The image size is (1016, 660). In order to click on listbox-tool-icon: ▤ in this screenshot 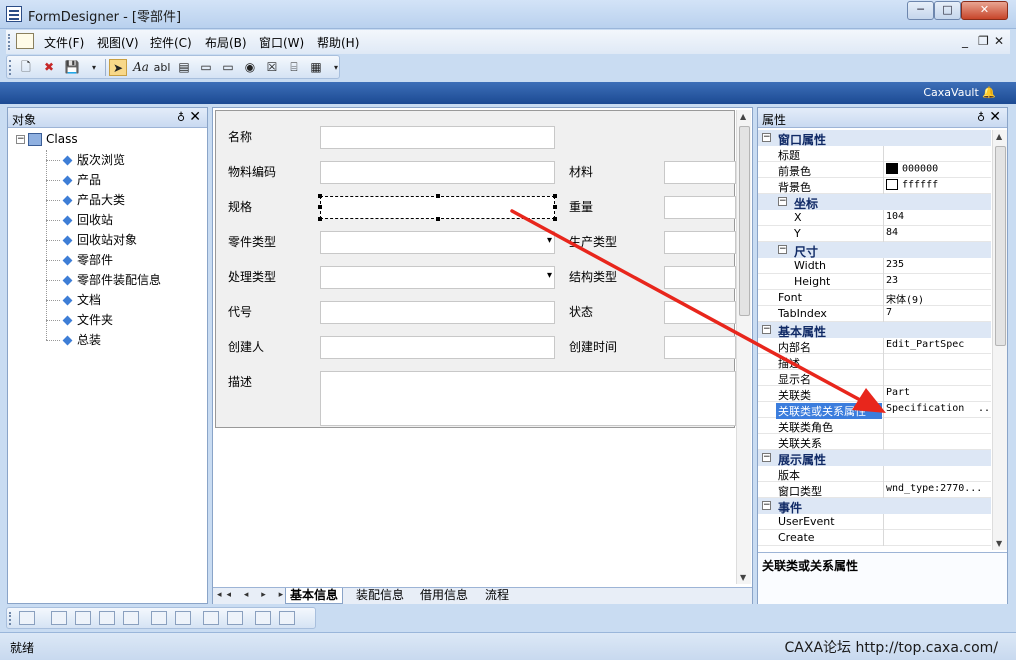, I will do `click(184, 67)`.